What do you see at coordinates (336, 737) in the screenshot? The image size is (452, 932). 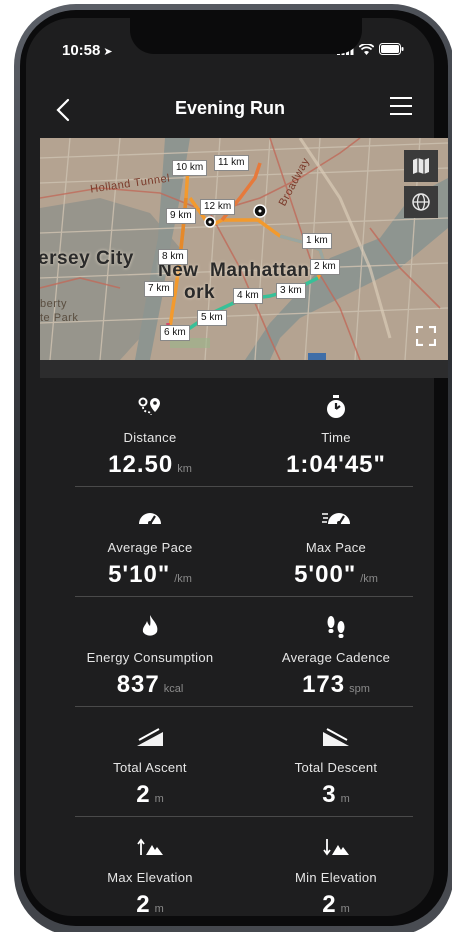 I see `descent-icon` at bounding box center [336, 737].